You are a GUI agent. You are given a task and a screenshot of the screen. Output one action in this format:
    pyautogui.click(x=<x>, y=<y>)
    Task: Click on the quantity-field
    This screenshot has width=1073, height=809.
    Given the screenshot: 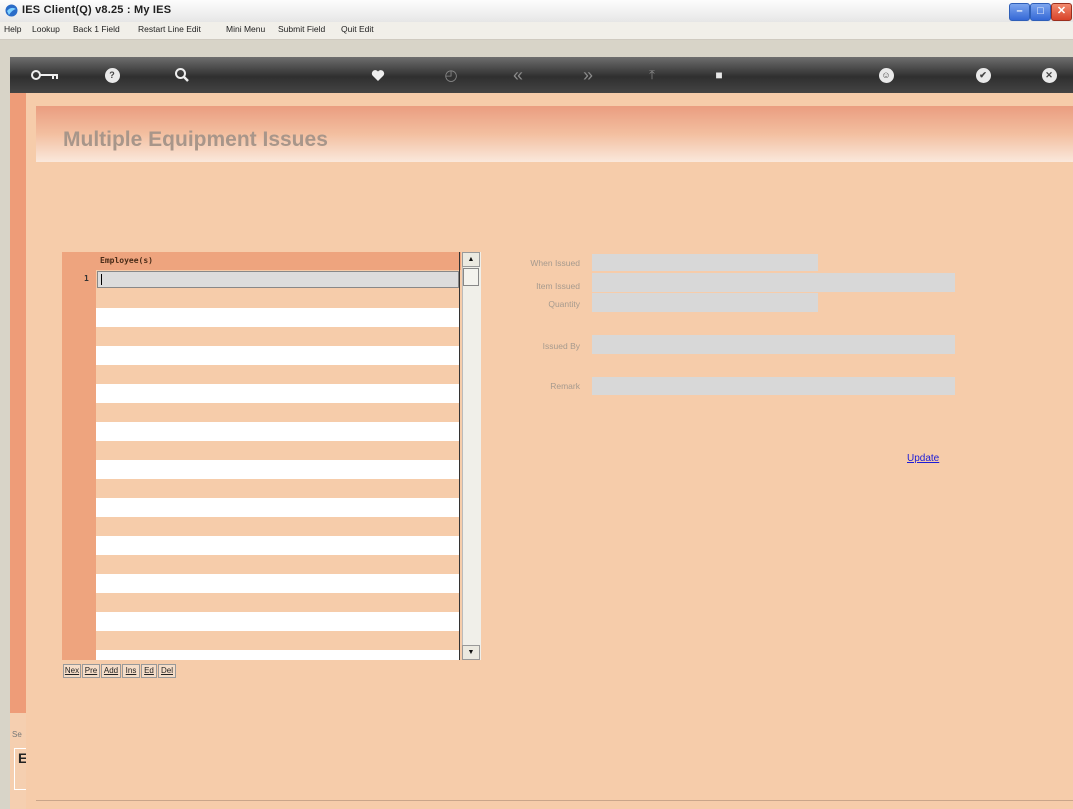 What is the action you would take?
    pyautogui.click(x=705, y=302)
    